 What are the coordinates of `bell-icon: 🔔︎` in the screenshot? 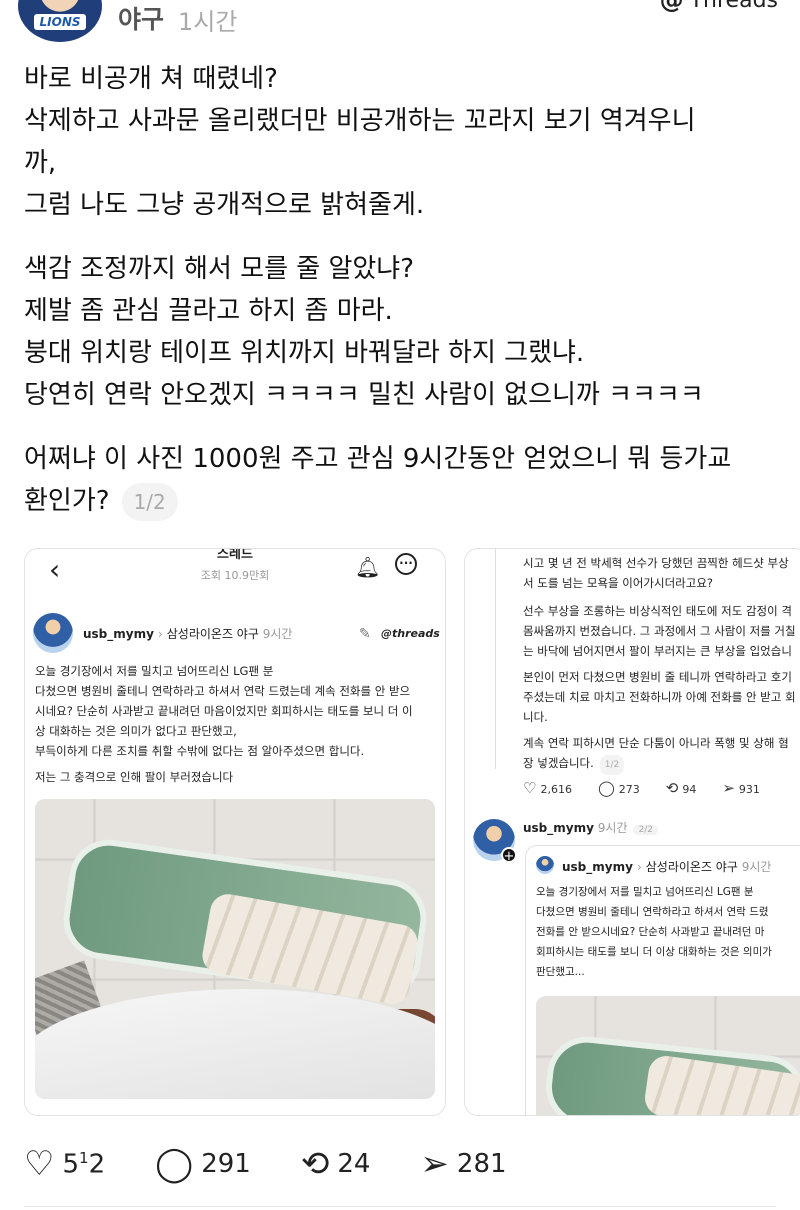 It's located at (368, 567).